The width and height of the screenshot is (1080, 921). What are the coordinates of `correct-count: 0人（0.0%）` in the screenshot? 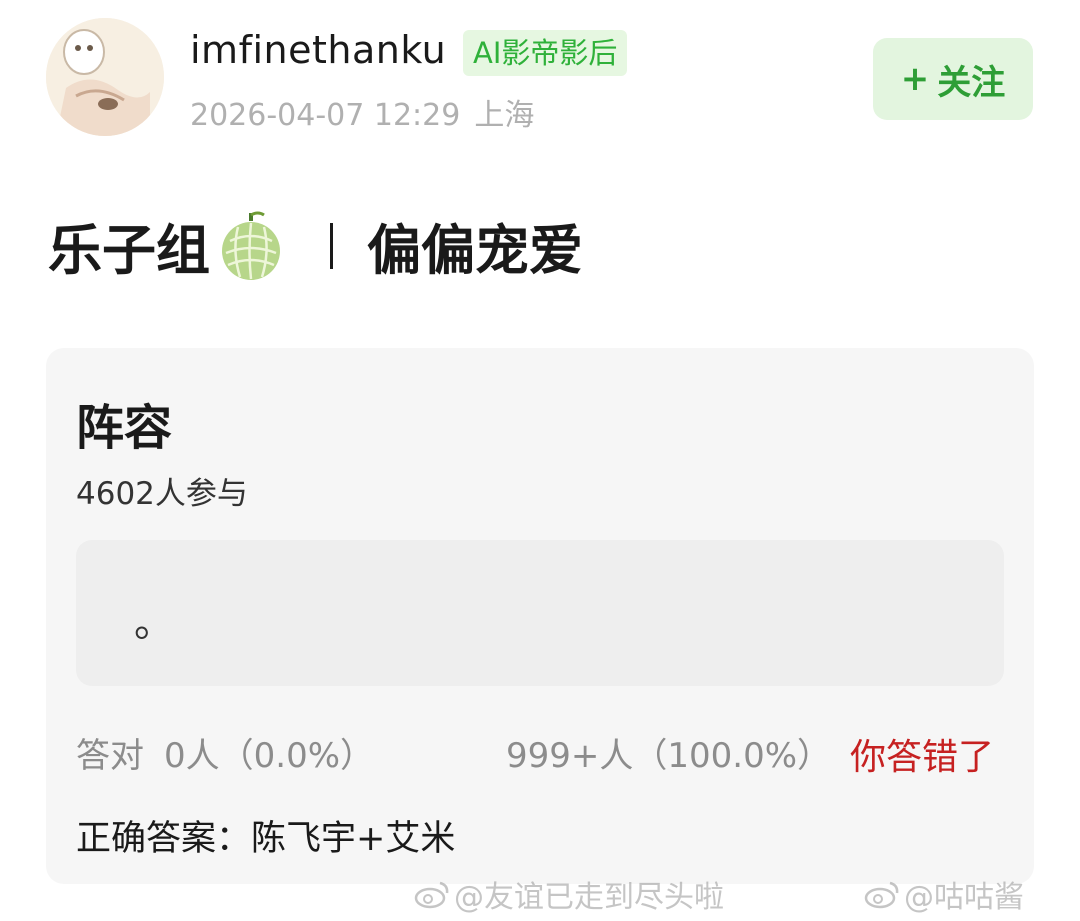 It's located at (269, 756).